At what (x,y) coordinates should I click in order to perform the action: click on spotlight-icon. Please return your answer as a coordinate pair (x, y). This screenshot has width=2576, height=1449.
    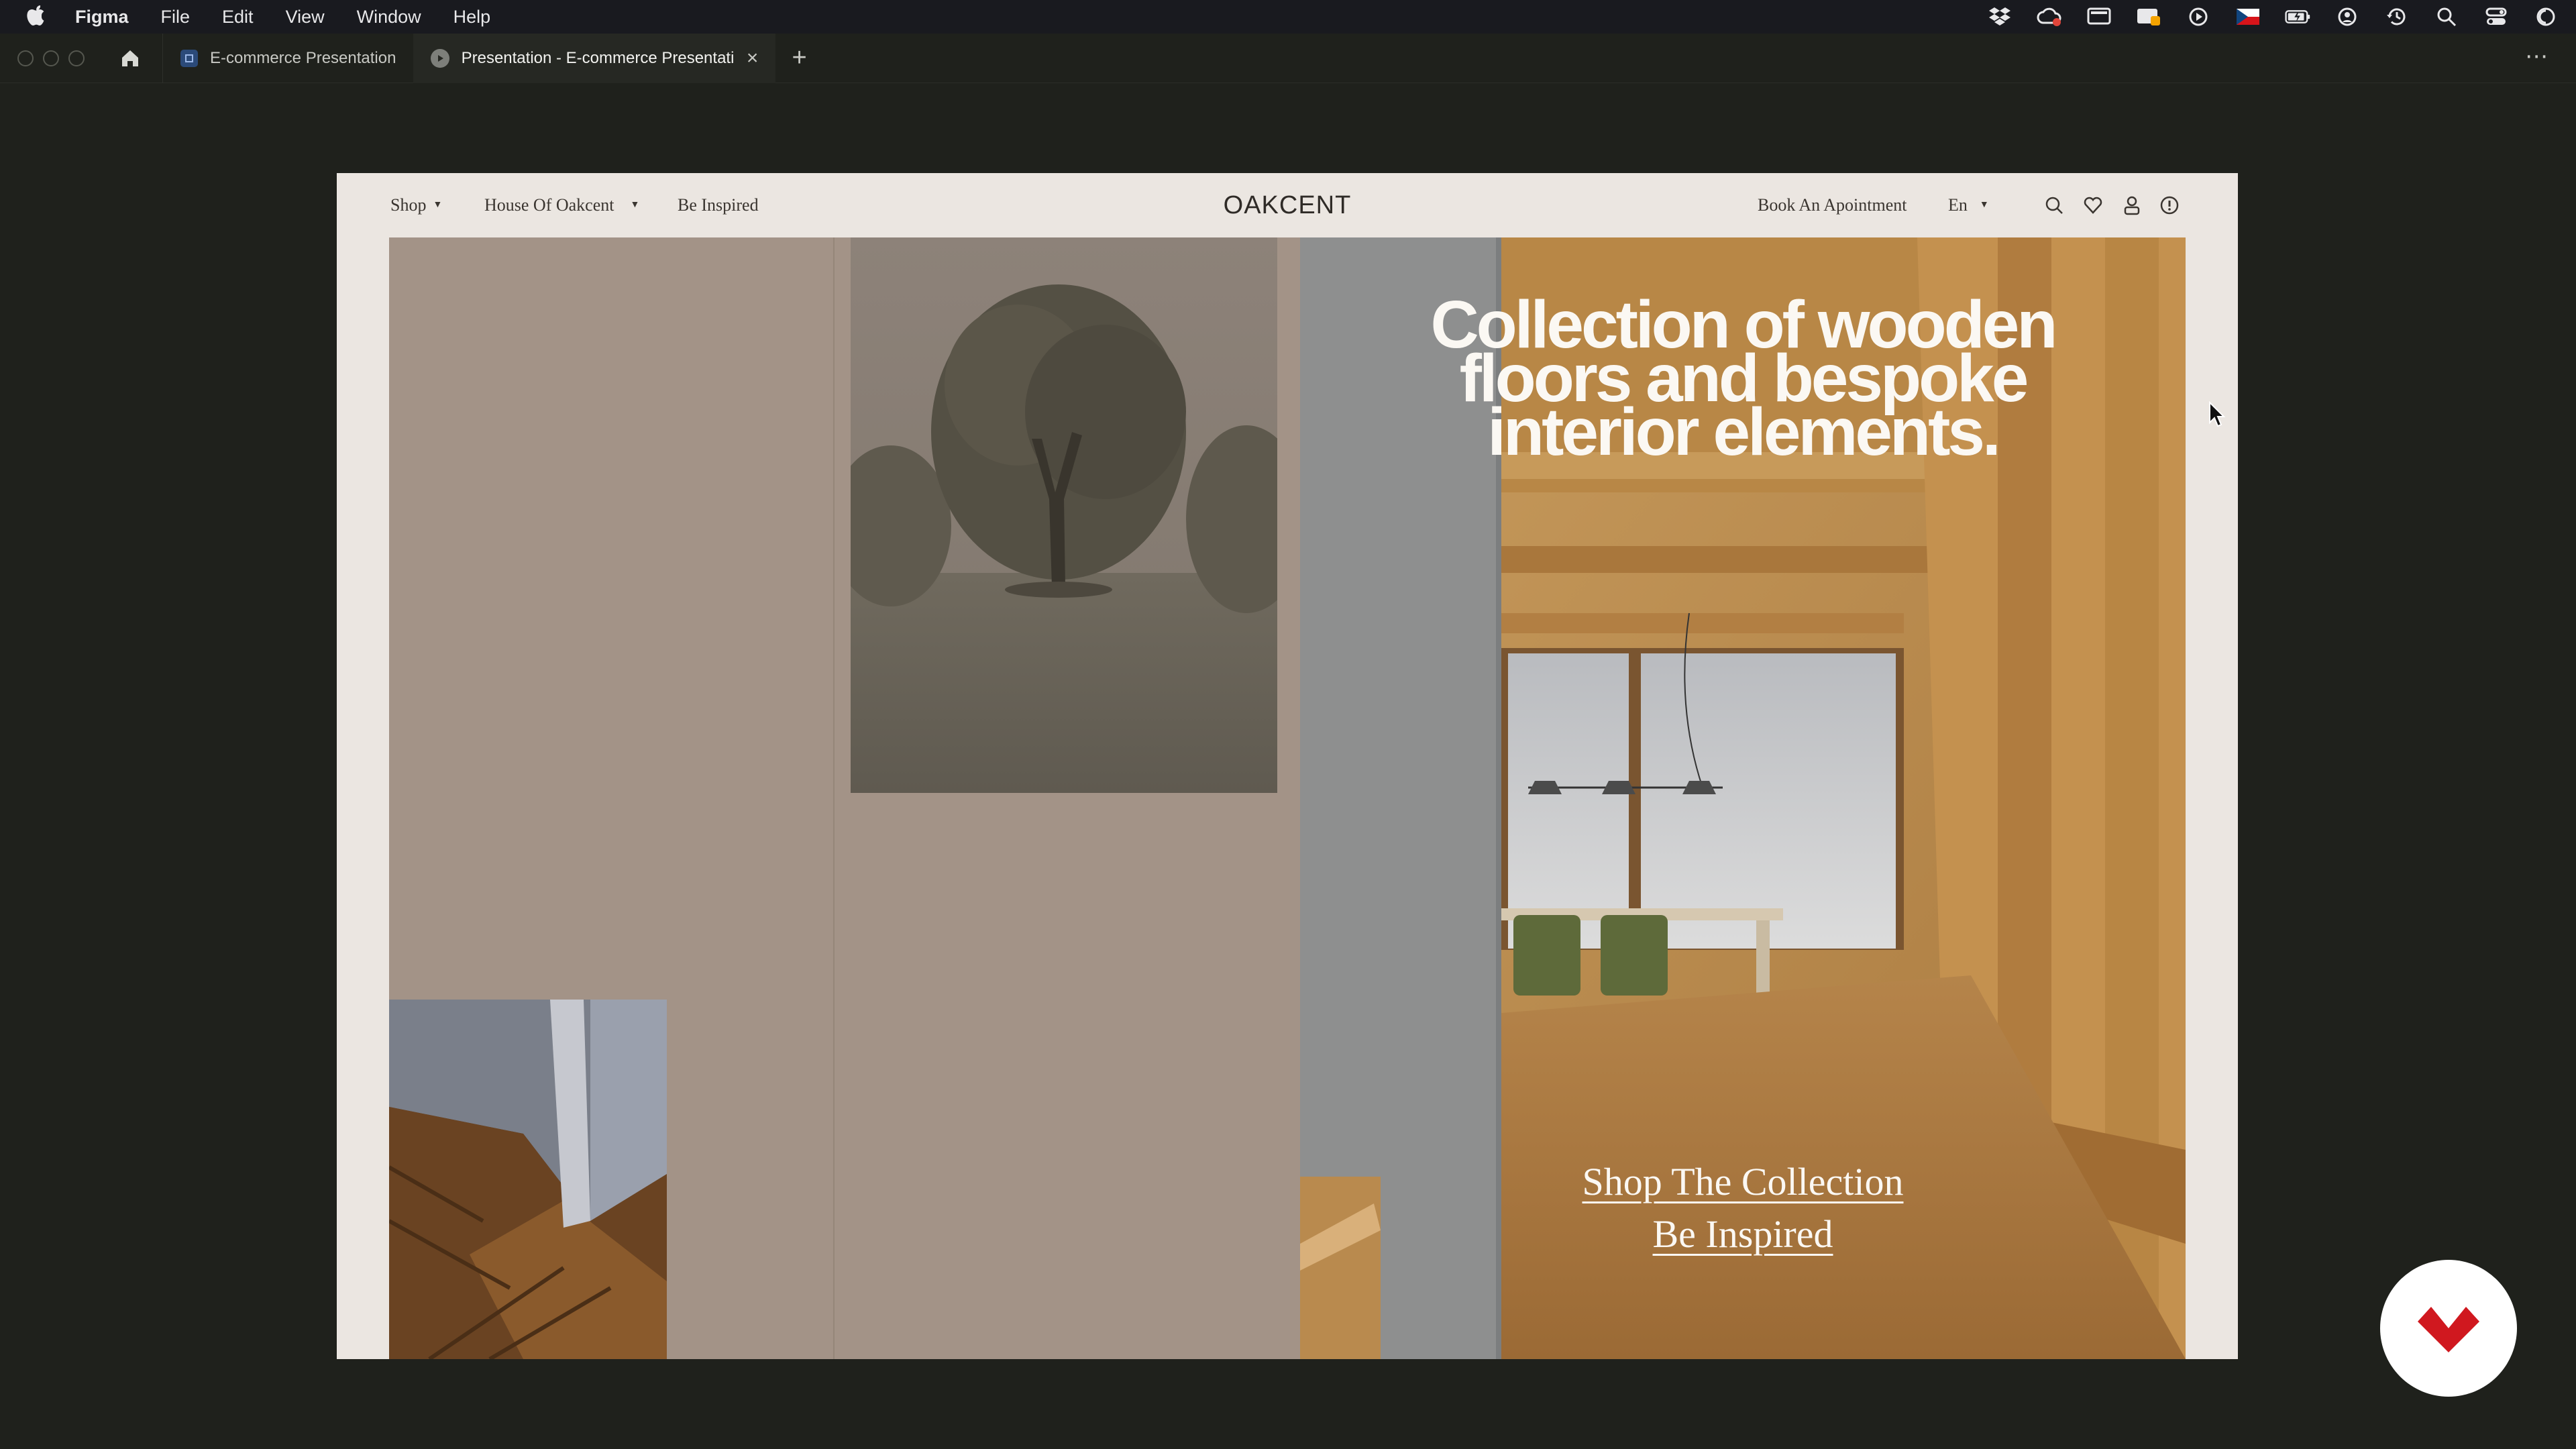
    Looking at the image, I should click on (2446, 17).